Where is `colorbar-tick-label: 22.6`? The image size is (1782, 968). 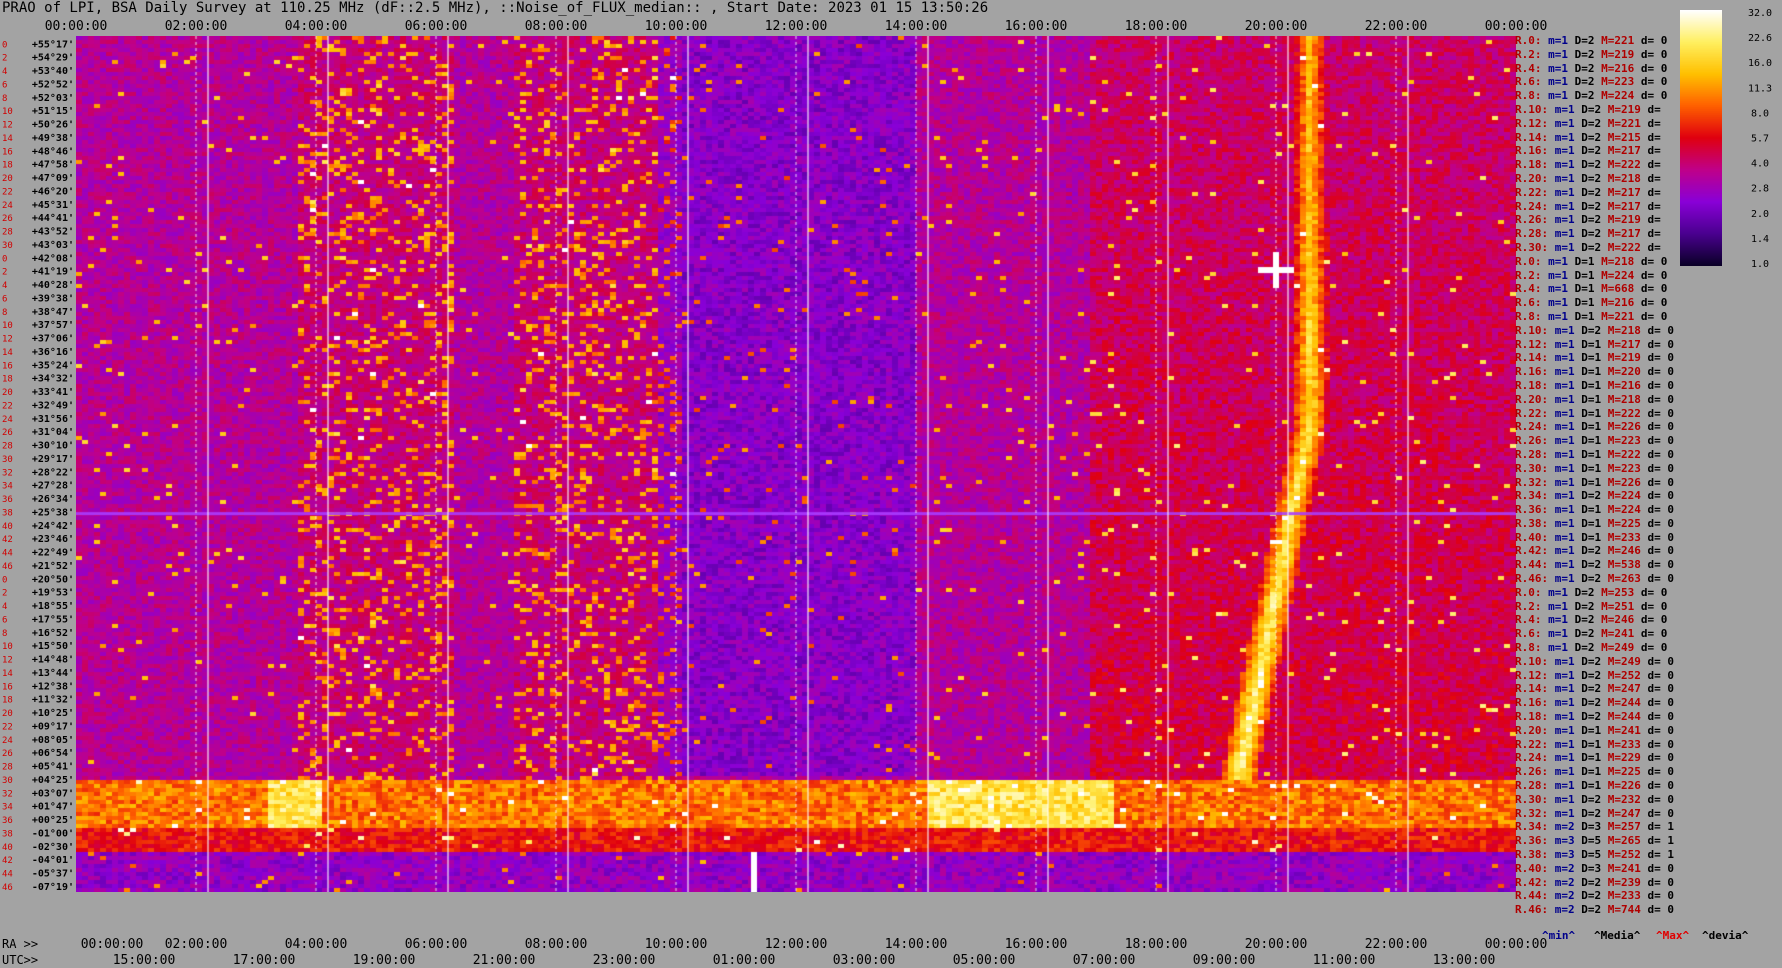 colorbar-tick-label: 22.6 is located at coordinates (1760, 38).